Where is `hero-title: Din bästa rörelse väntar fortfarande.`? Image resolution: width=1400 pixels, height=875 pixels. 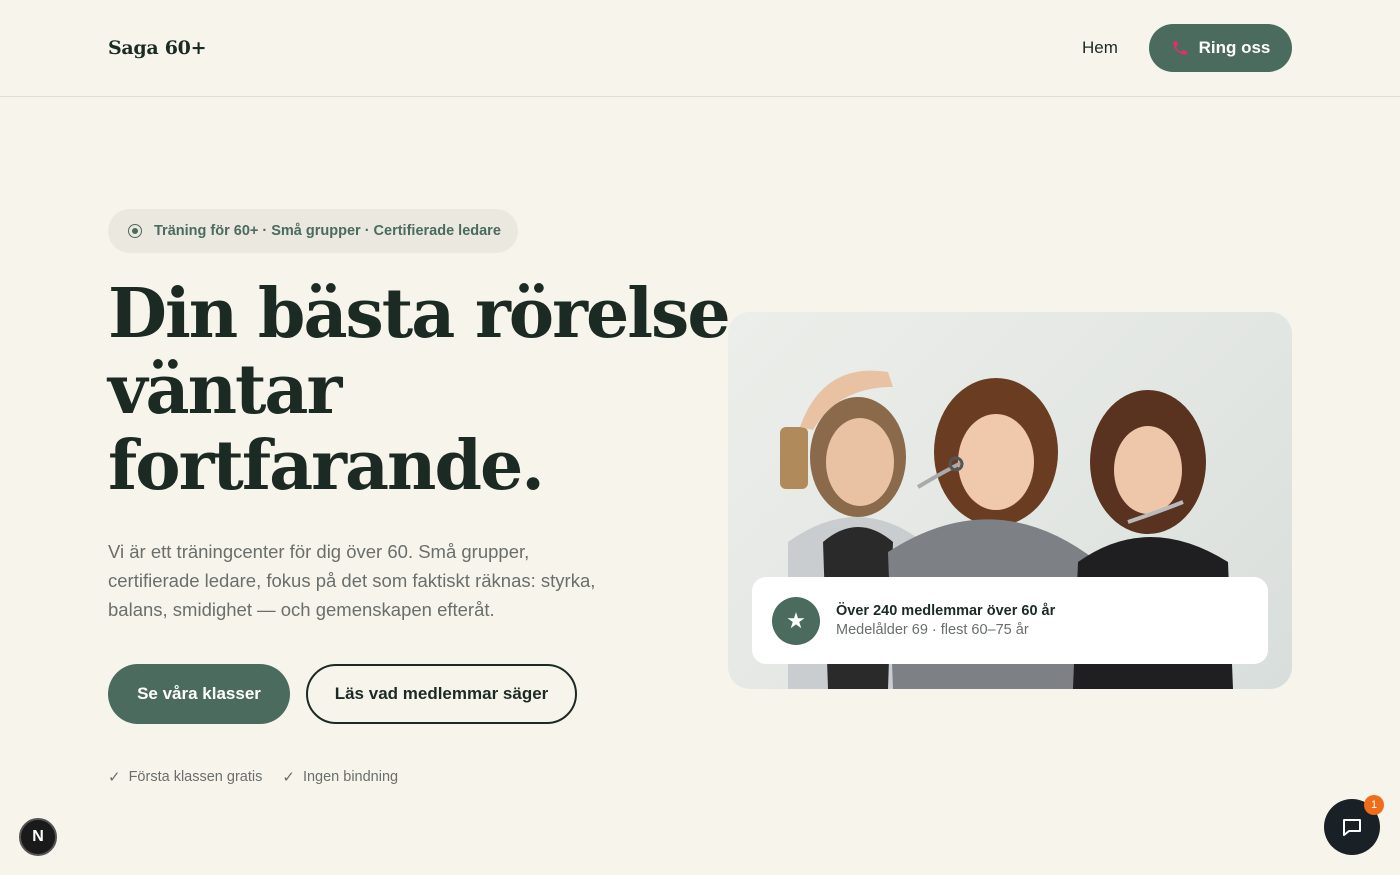
hero-title: Din bästa rörelse väntar fortfarande. is located at coordinates (419, 390).